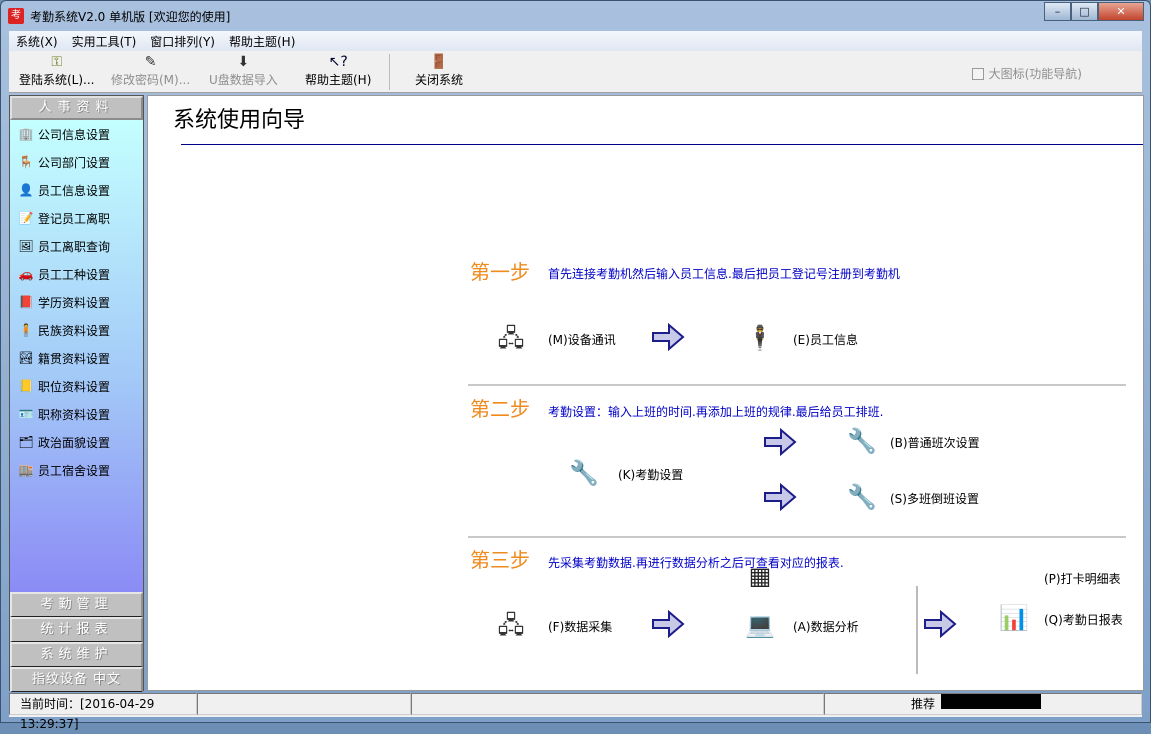  What do you see at coordinates (26, 246) in the screenshot?
I see `picture-icon: 🖼` at bounding box center [26, 246].